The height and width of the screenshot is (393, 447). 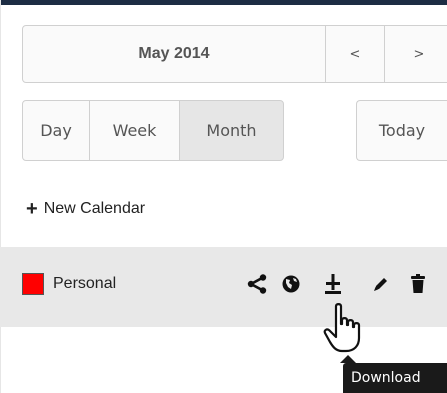 What do you see at coordinates (401, 130) in the screenshot?
I see `today-button: Today` at bounding box center [401, 130].